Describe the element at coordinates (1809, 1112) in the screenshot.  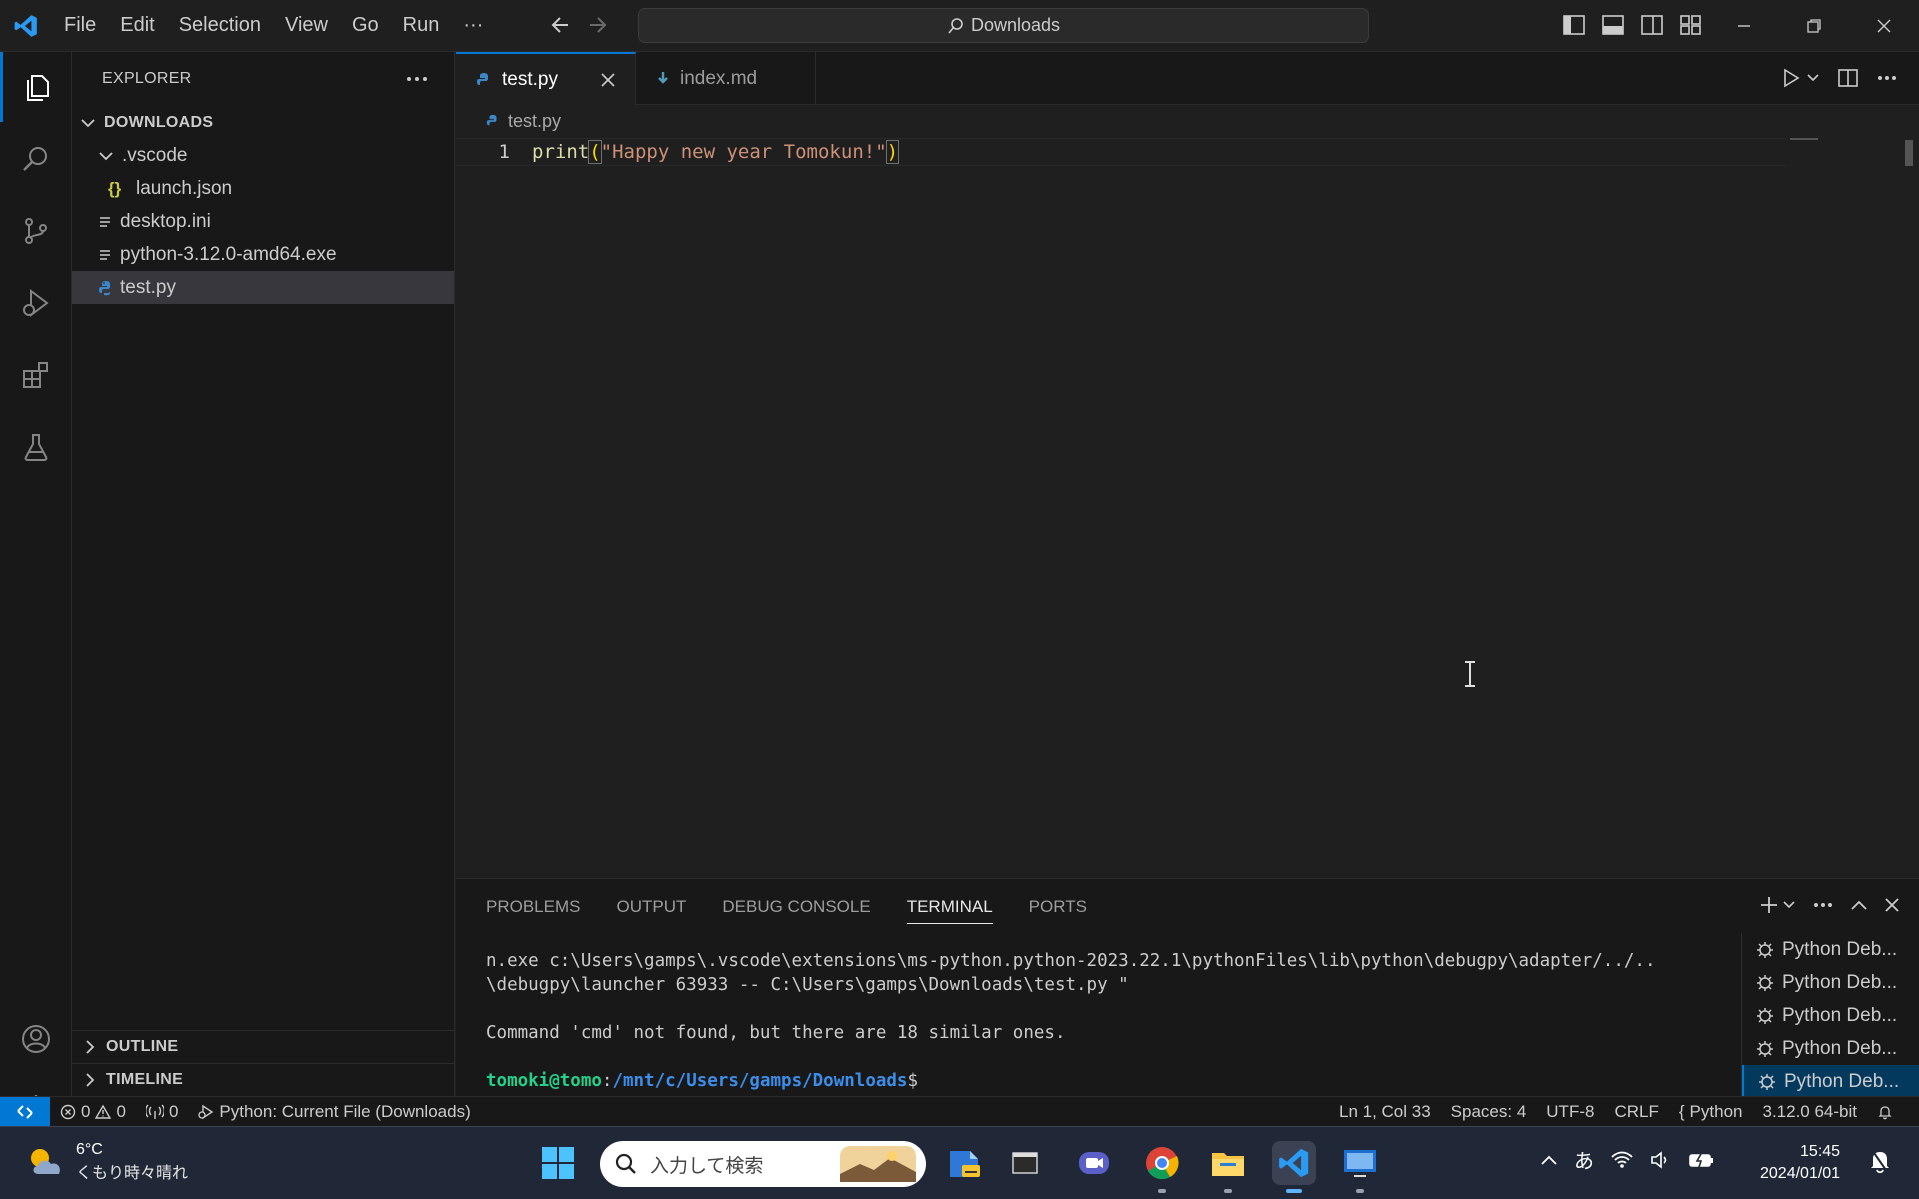
I see `interpreter-status: 3.12.0 64-bit` at that location.